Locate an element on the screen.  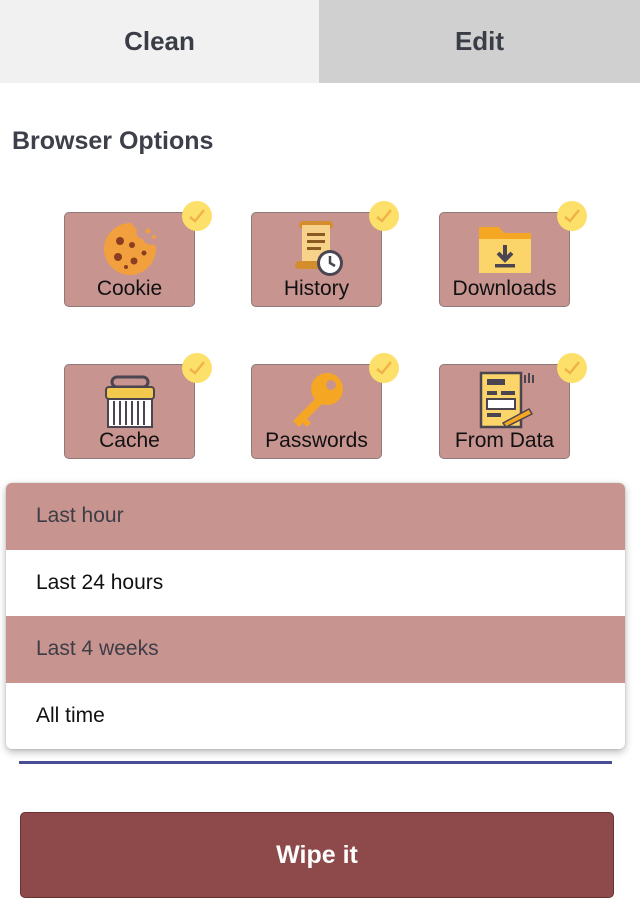
option-cache: Cache is located at coordinates (138, 406).